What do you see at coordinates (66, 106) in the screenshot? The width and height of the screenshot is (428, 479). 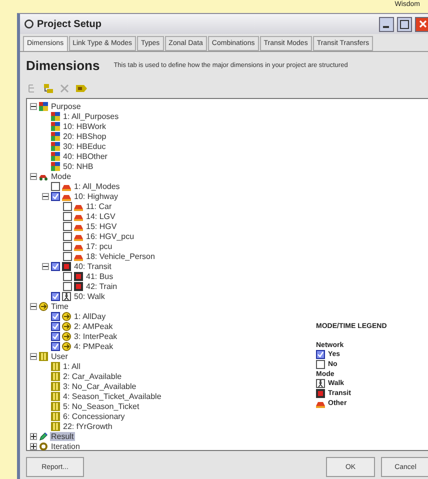 I see `tree-item: Purpose` at bounding box center [66, 106].